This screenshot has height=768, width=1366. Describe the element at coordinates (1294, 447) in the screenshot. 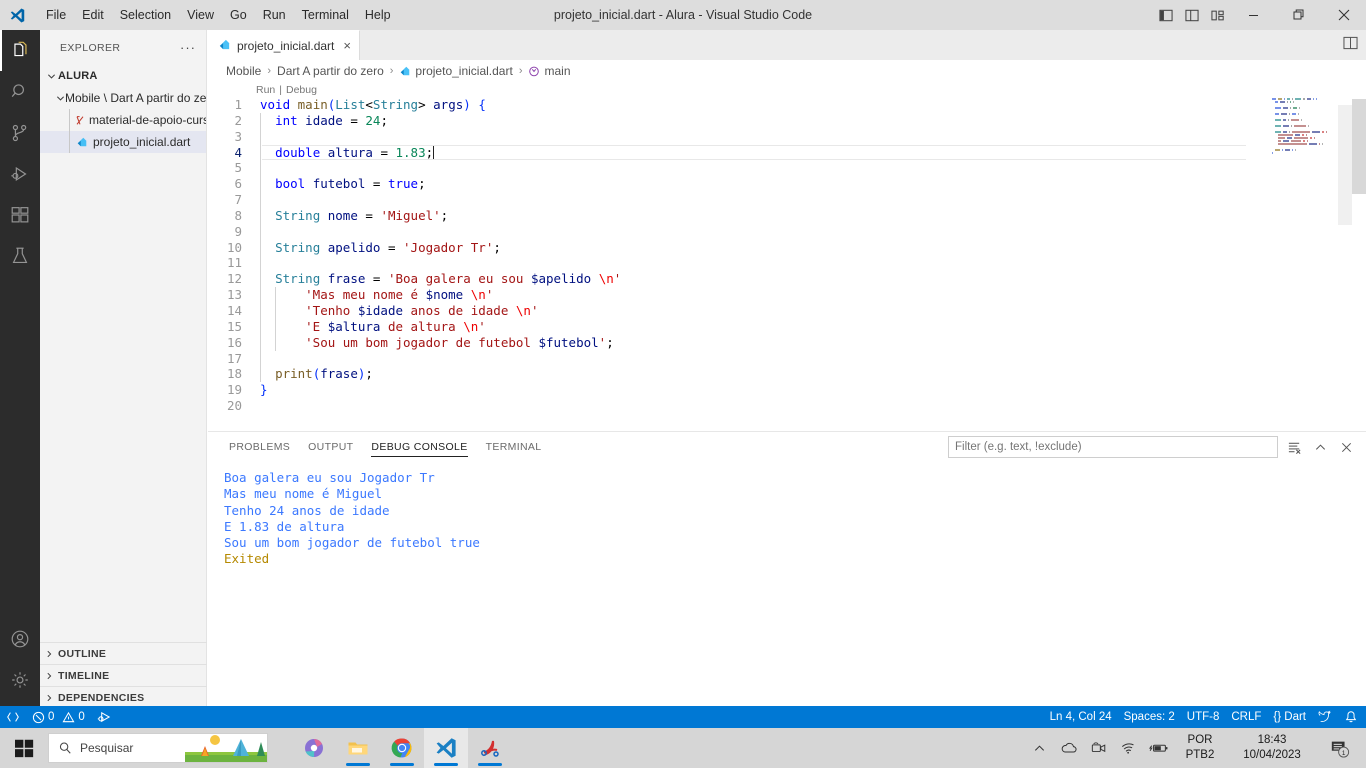

I see `clear-console-icon` at that location.